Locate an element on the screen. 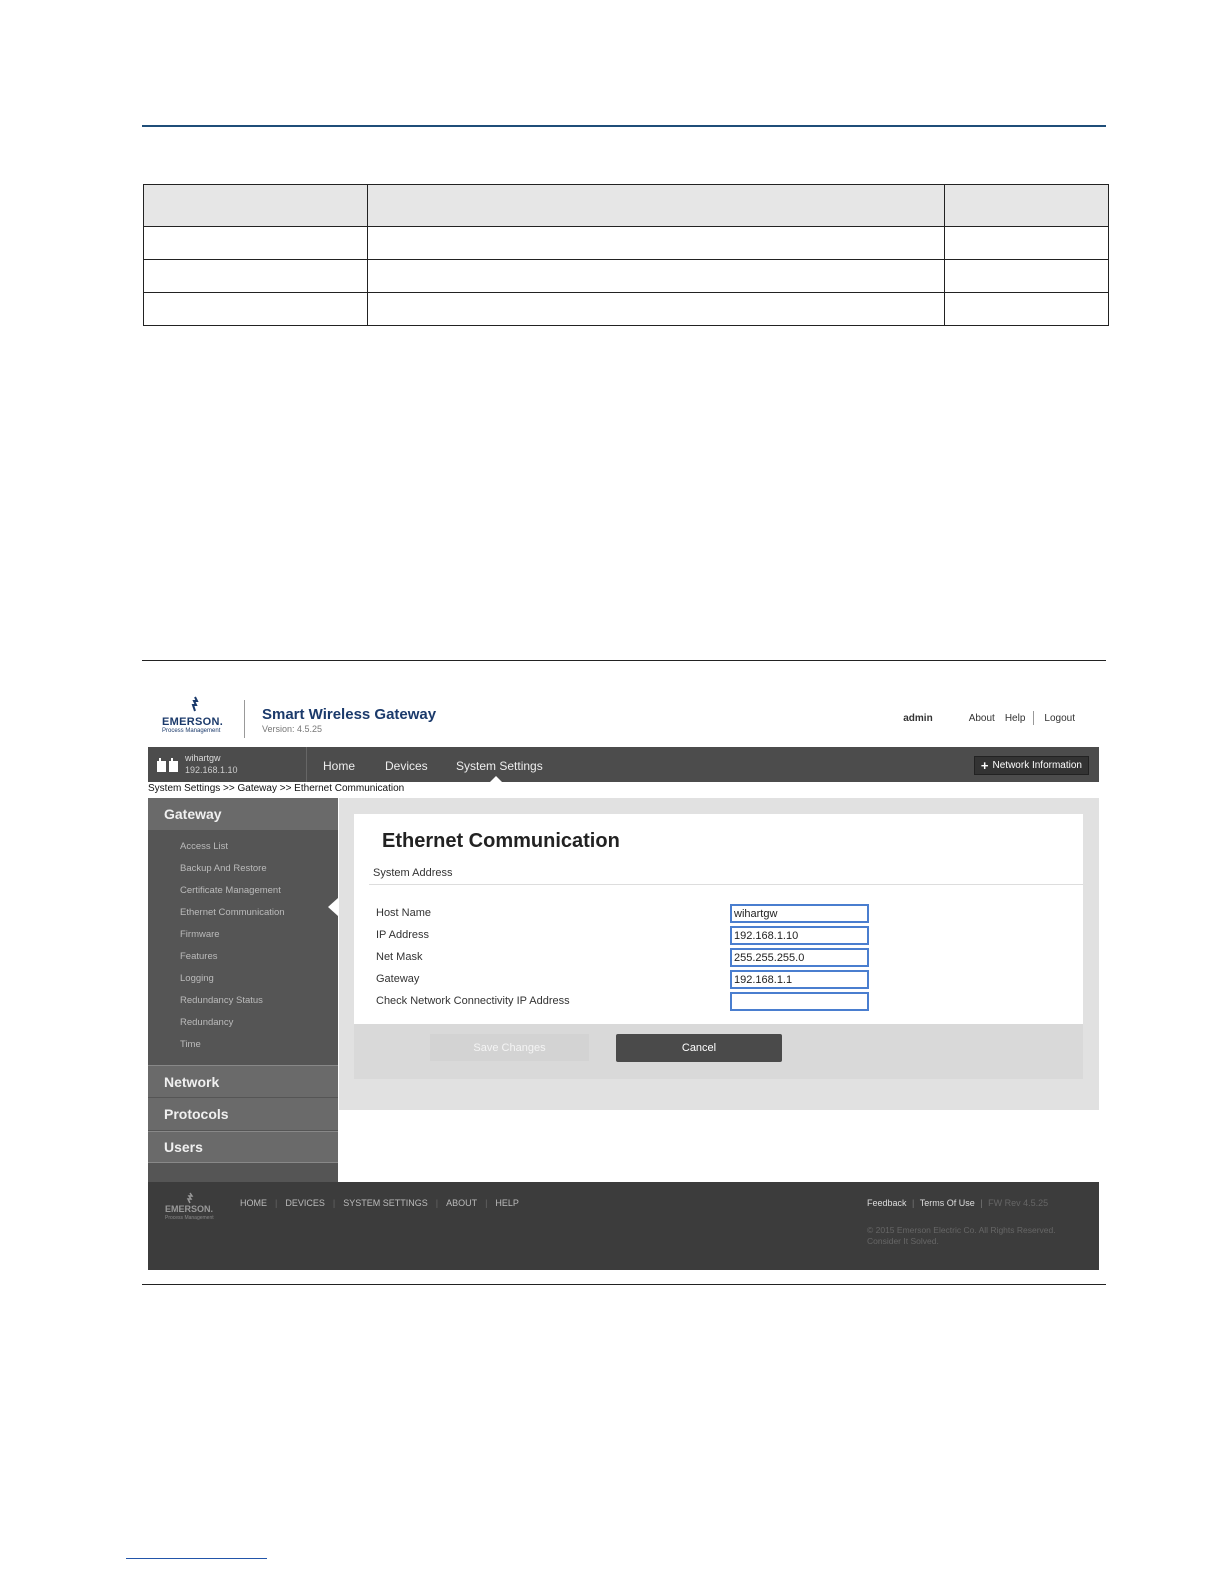 The image size is (1224, 1584). net-mask-field is located at coordinates (799, 957).